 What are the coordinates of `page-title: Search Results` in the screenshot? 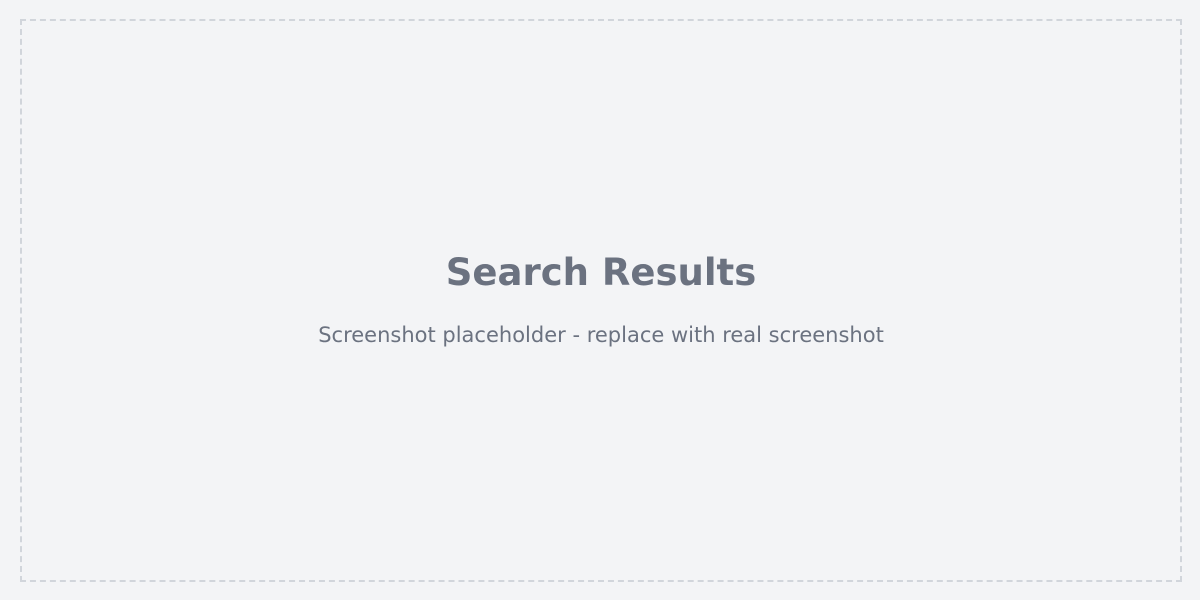 It's located at (601, 272).